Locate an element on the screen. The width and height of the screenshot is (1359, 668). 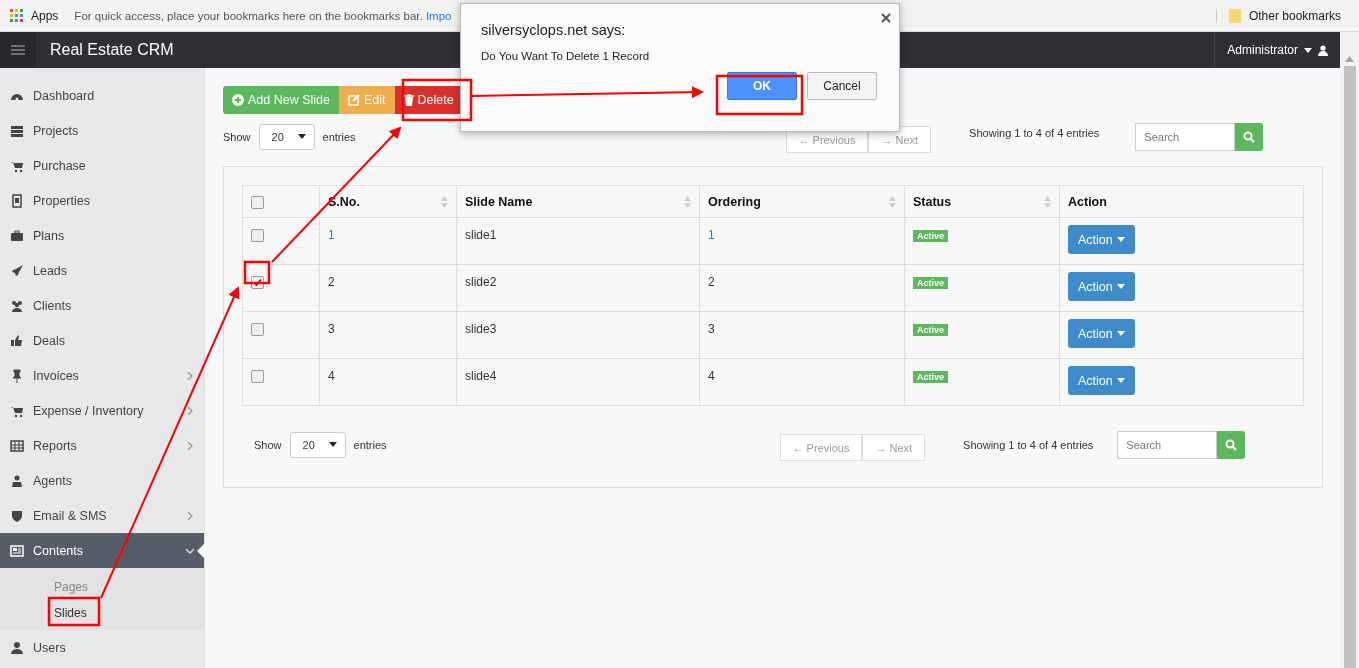
server-icon is located at coordinates (17, 130).